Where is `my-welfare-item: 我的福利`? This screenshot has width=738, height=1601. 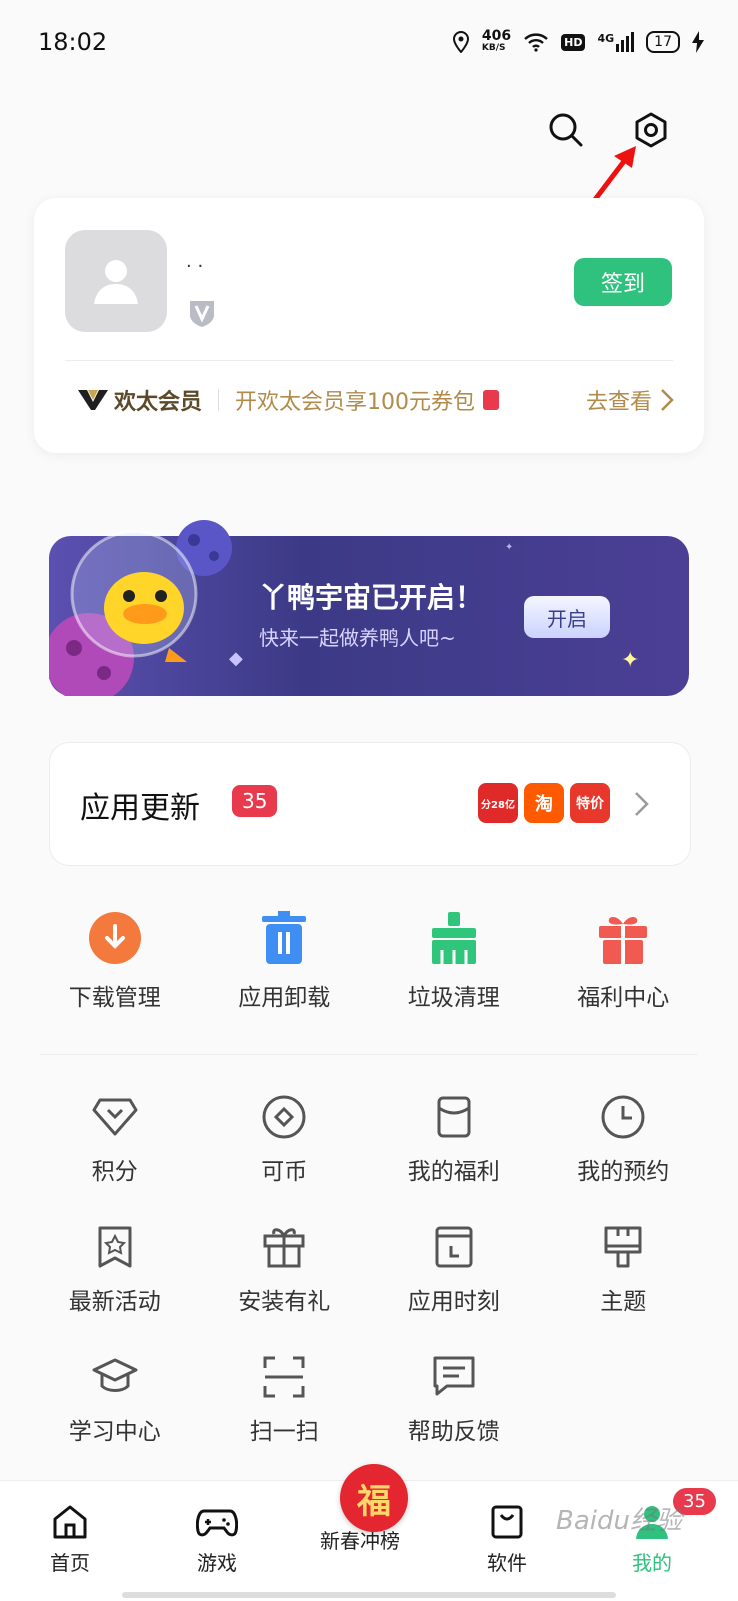
my-welfare-item: 我的福利 is located at coordinates (454, 1140).